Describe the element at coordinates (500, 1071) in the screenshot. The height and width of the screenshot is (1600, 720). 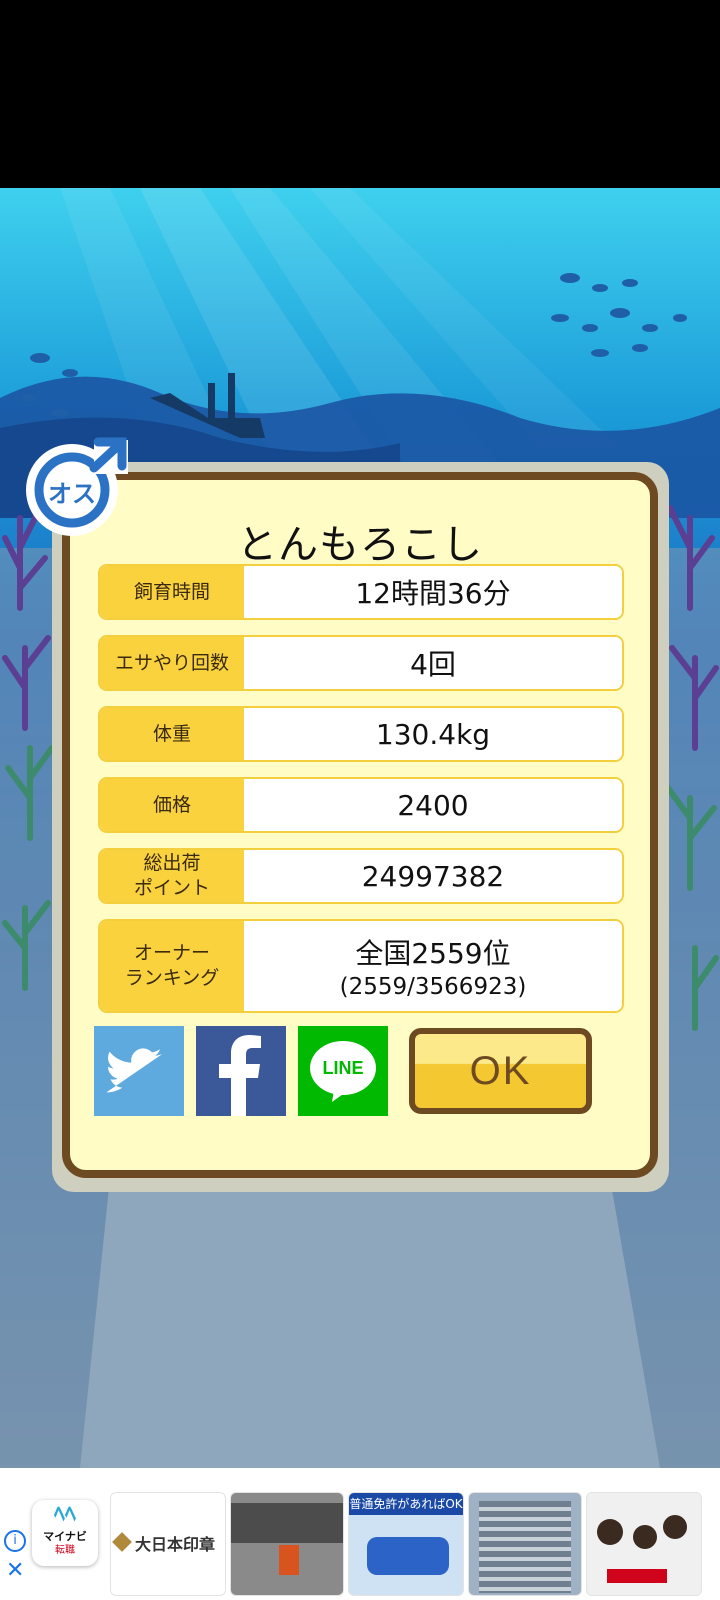
I see `ok-button: OK` at that location.